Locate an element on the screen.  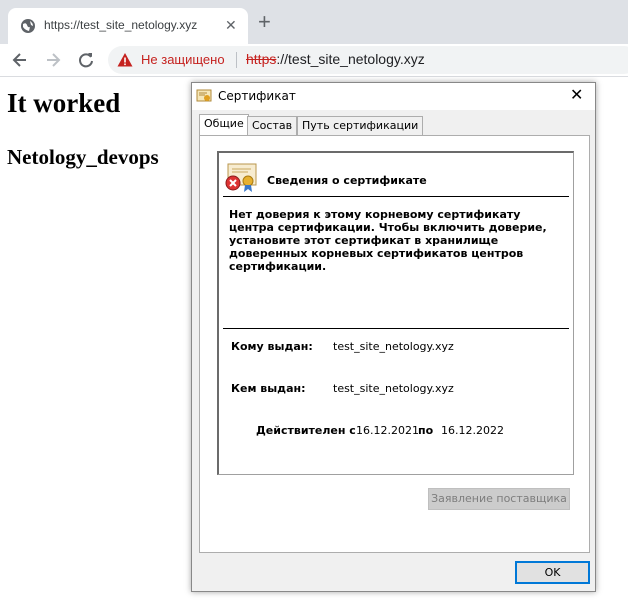
browser-tab: https://test_site_netology.xyz ✕ is located at coordinates (128, 26).